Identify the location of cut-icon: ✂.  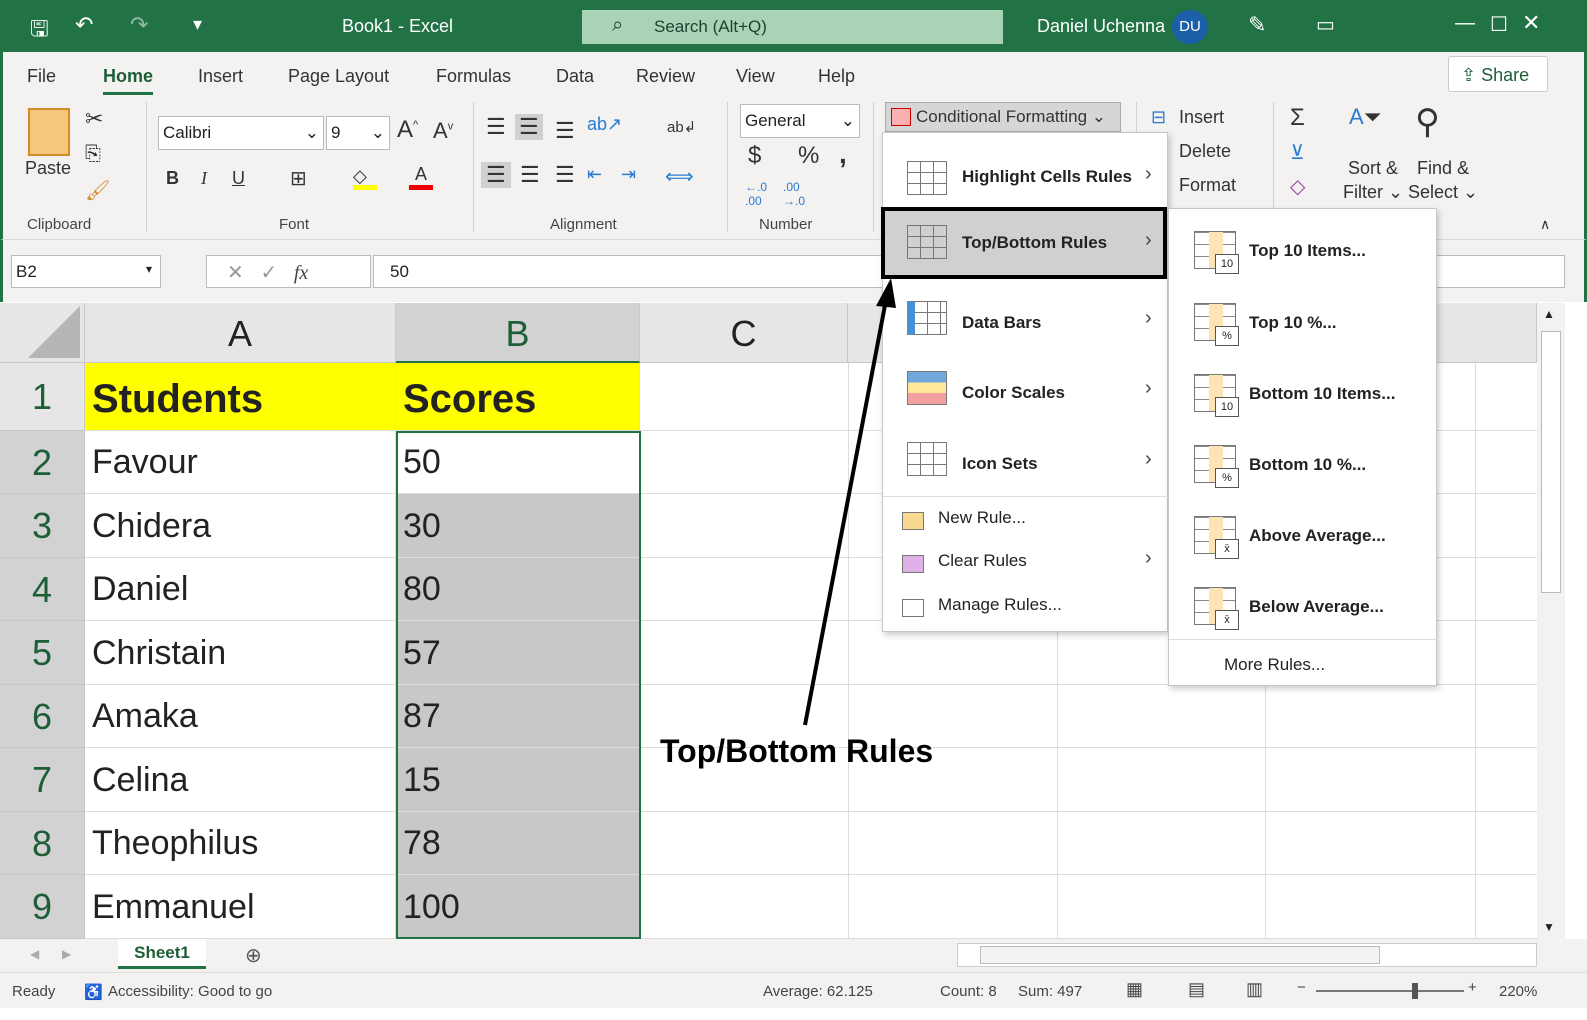
(94, 119).